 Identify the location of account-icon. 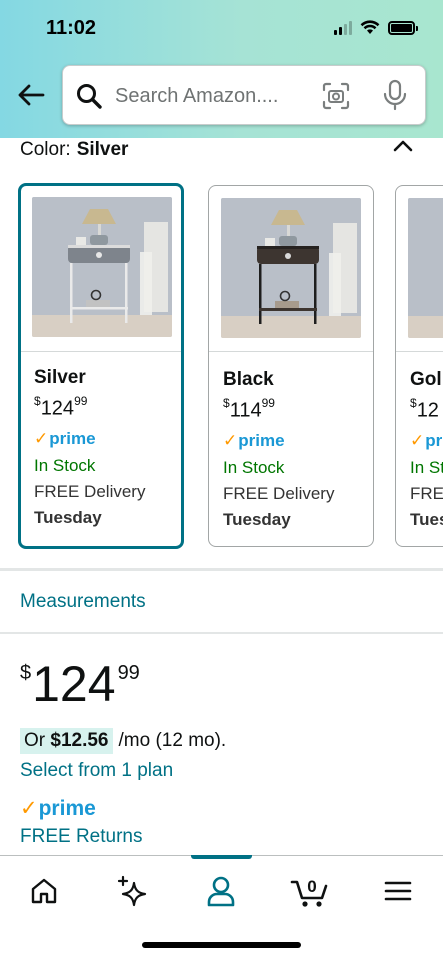
(221, 891).